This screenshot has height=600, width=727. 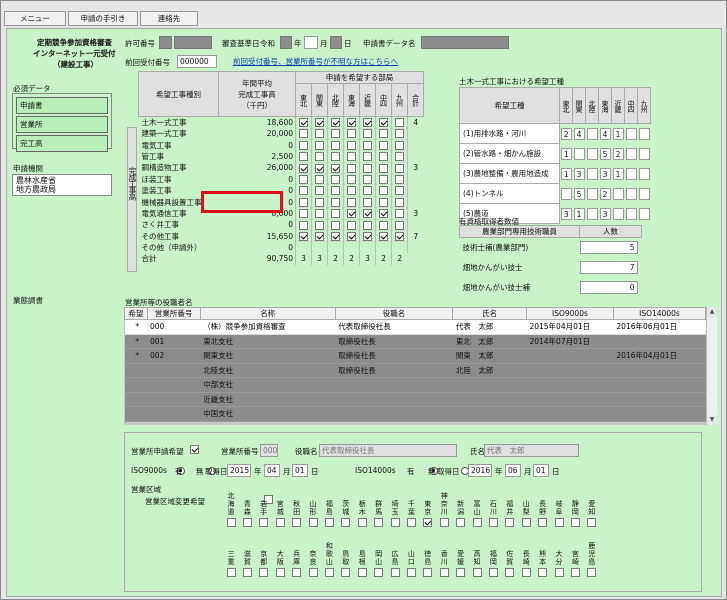 I want to click on tab-1: 申請の手引き, so click(x=103, y=18).